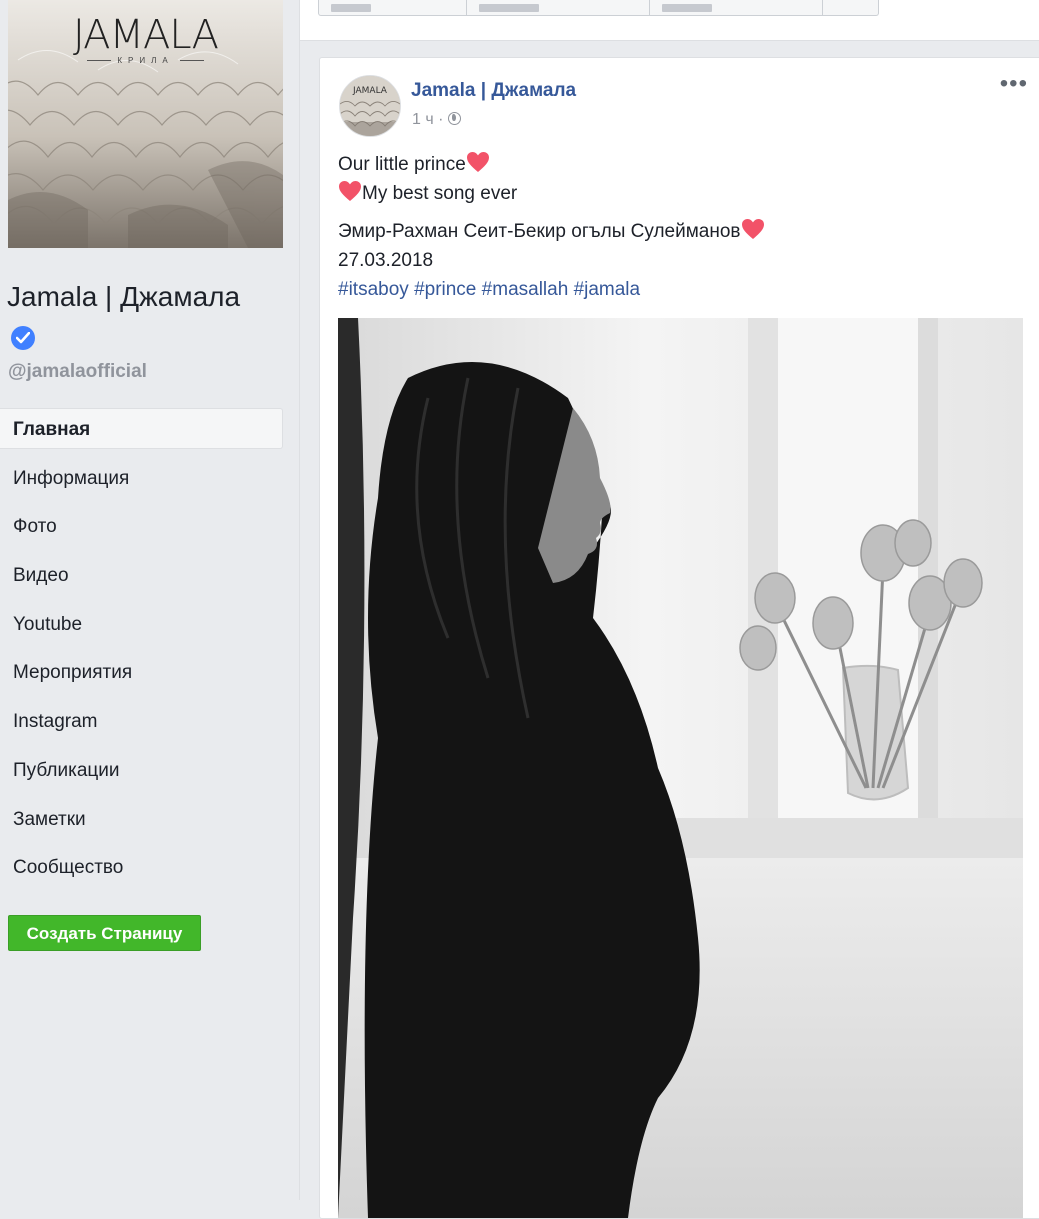 The image size is (1039, 1219). Describe the element at coordinates (402, 164) in the screenshot. I see `post-line-1-text: Our little prince` at that location.